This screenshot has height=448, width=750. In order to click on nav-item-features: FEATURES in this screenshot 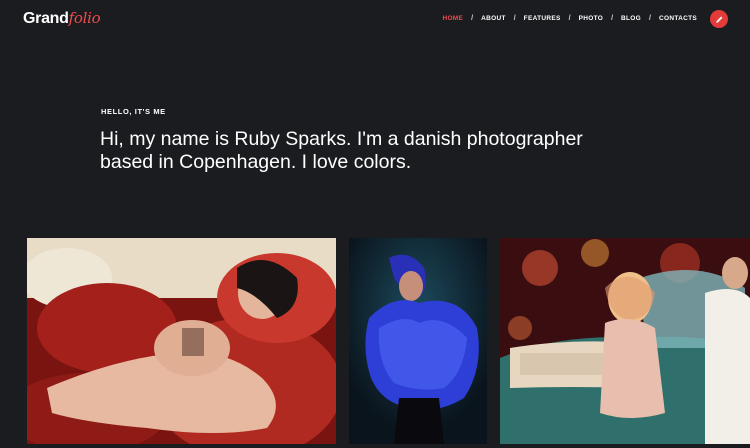, I will do `click(542, 18)`.